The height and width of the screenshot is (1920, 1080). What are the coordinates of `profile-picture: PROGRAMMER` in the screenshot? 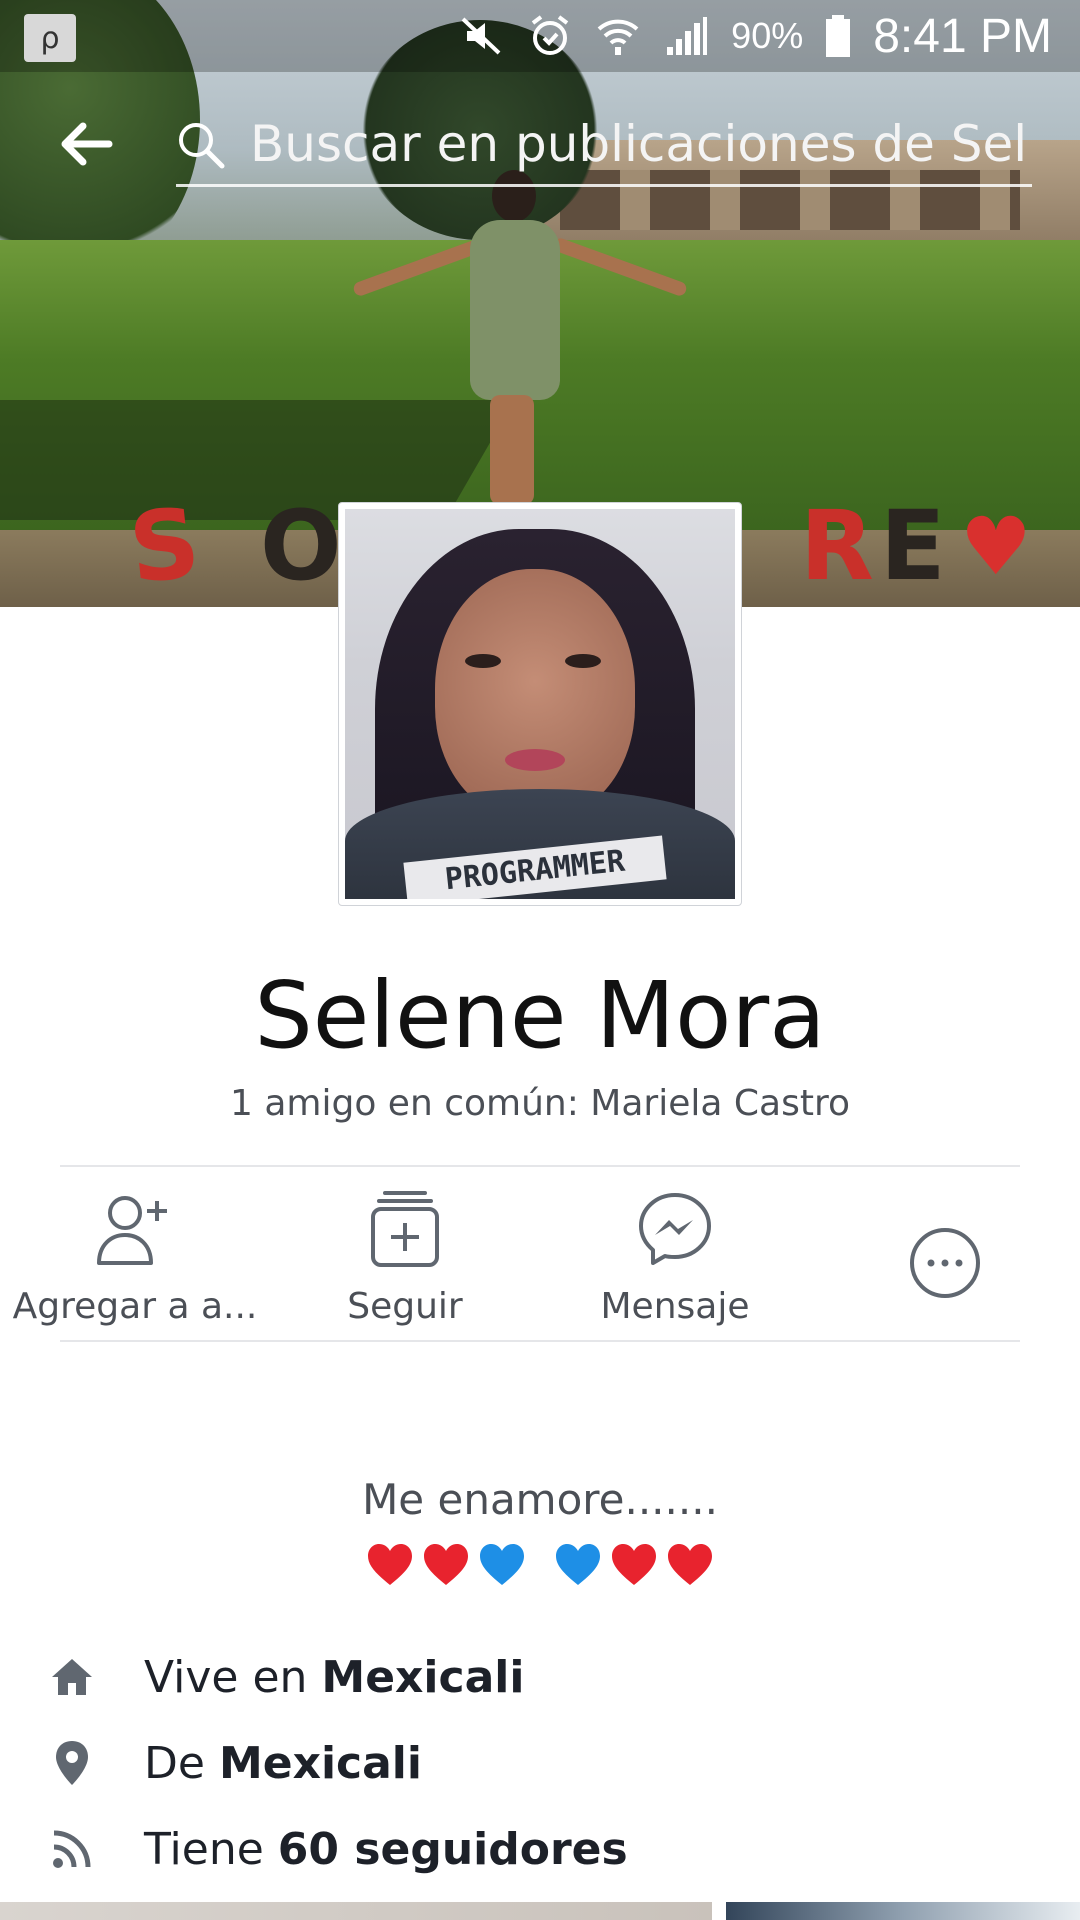 It's located at (540, 704).